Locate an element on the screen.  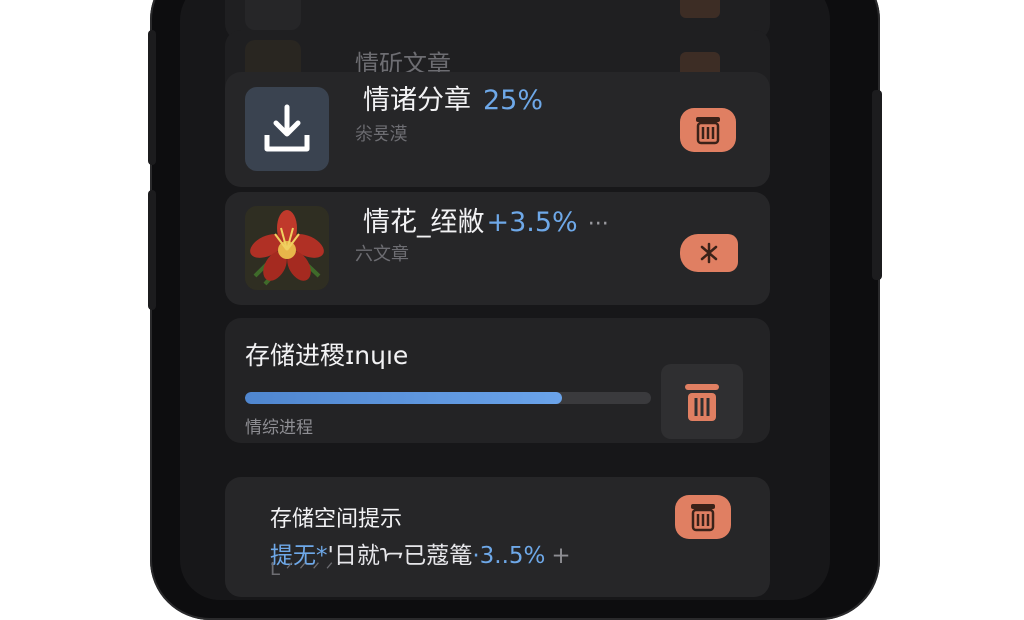
storage-tip-card: 存储空间提示 提无*'日就ᢇ已蔻篭·3..5% + ᒪ ᐟ ᐟ ᐟ ᐟ is located at coordinates (497, 537).